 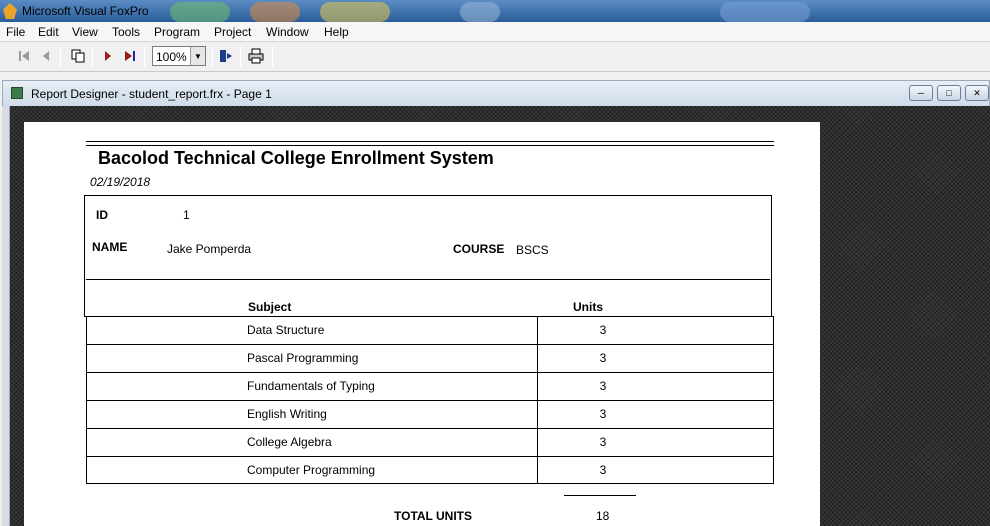 What do you see at coordinates (303, 358) in the screenshot?
I see `table-row-subject: Pascal Programming` at bounding box center [303, 358].